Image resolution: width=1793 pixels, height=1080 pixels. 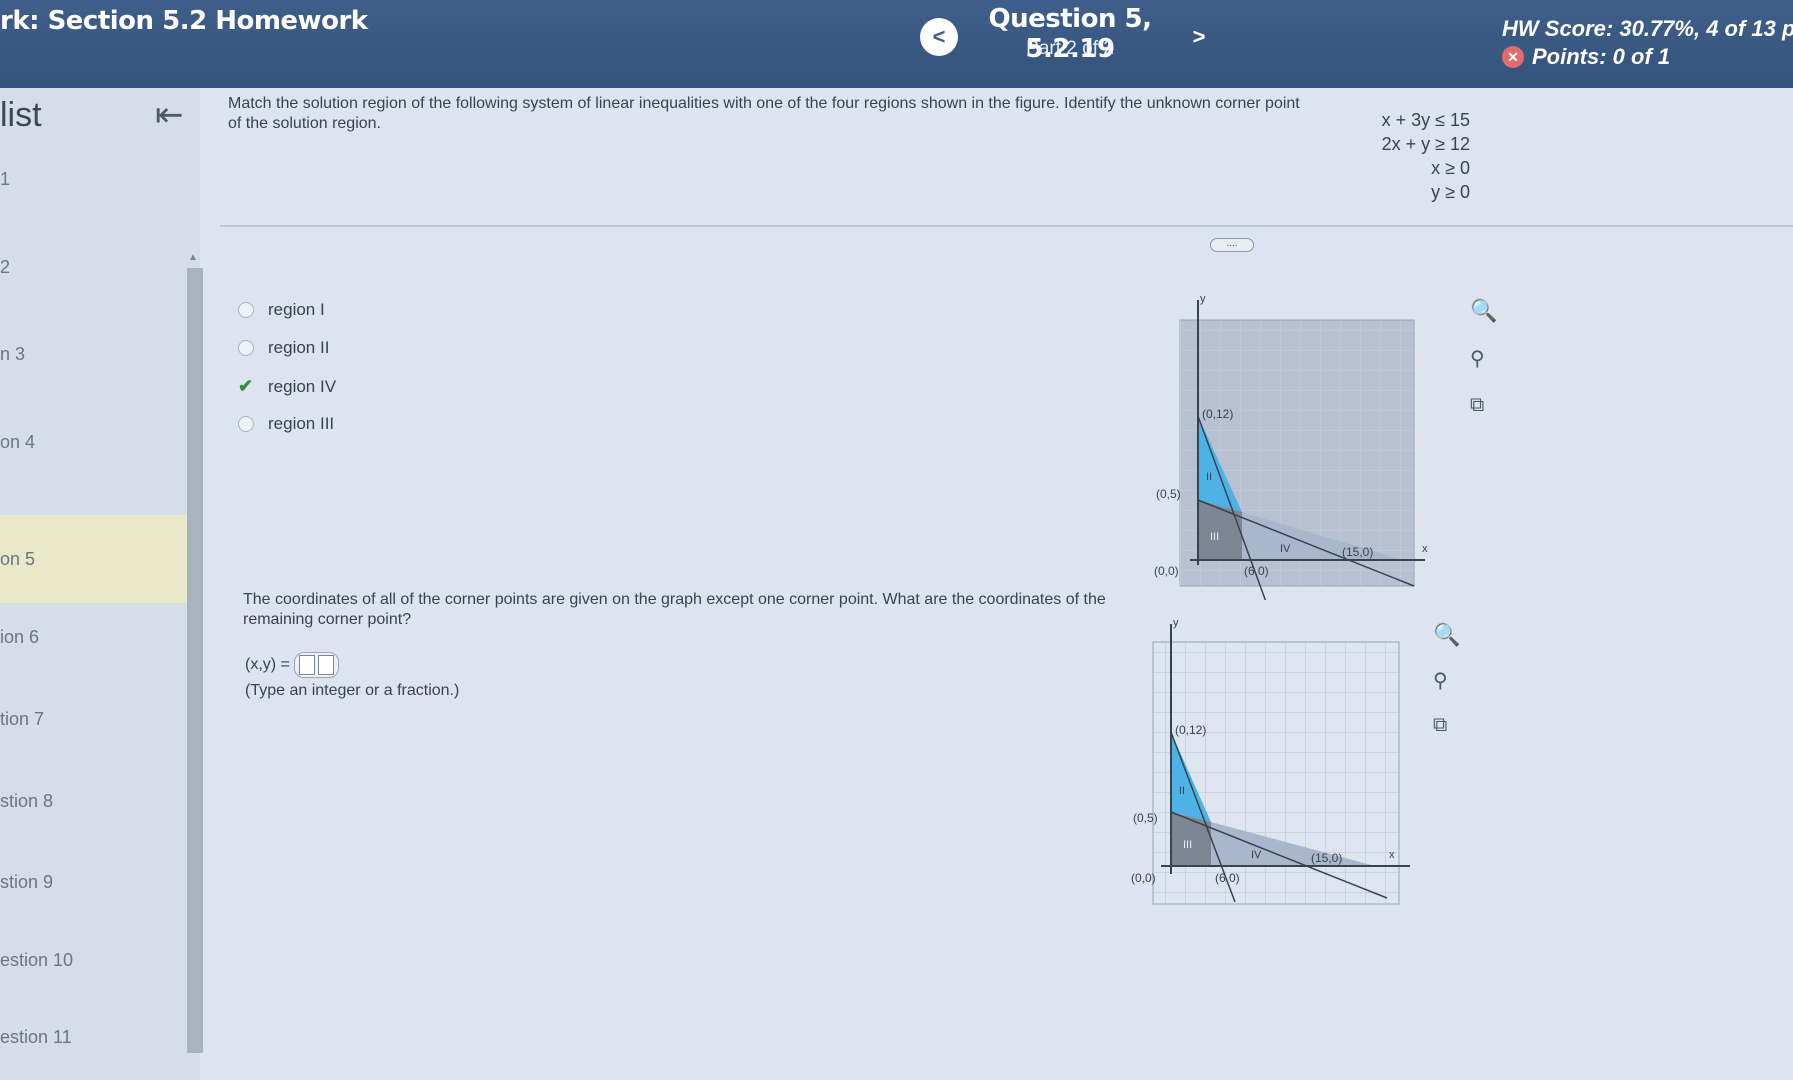 I want to click on choice-label: region I, so click(x=296, y=309).